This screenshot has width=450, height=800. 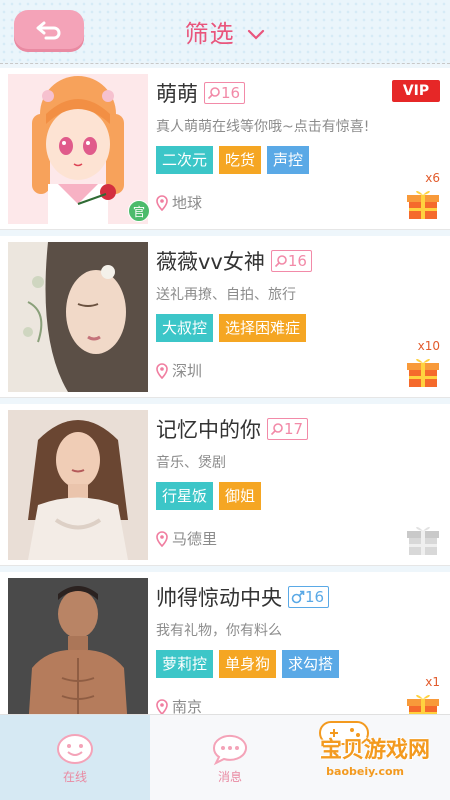 I want to click on tag-list: 行星饭 御姐, so click(x=209, y=496).